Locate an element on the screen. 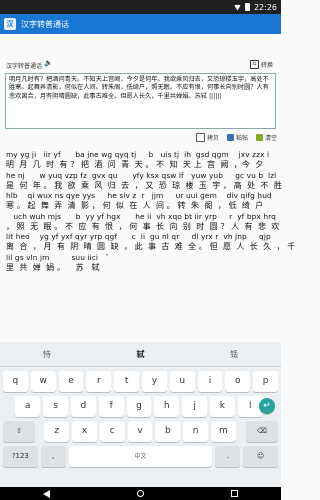  speaker-icon: 🔈 is located at coordinates (48, 63).